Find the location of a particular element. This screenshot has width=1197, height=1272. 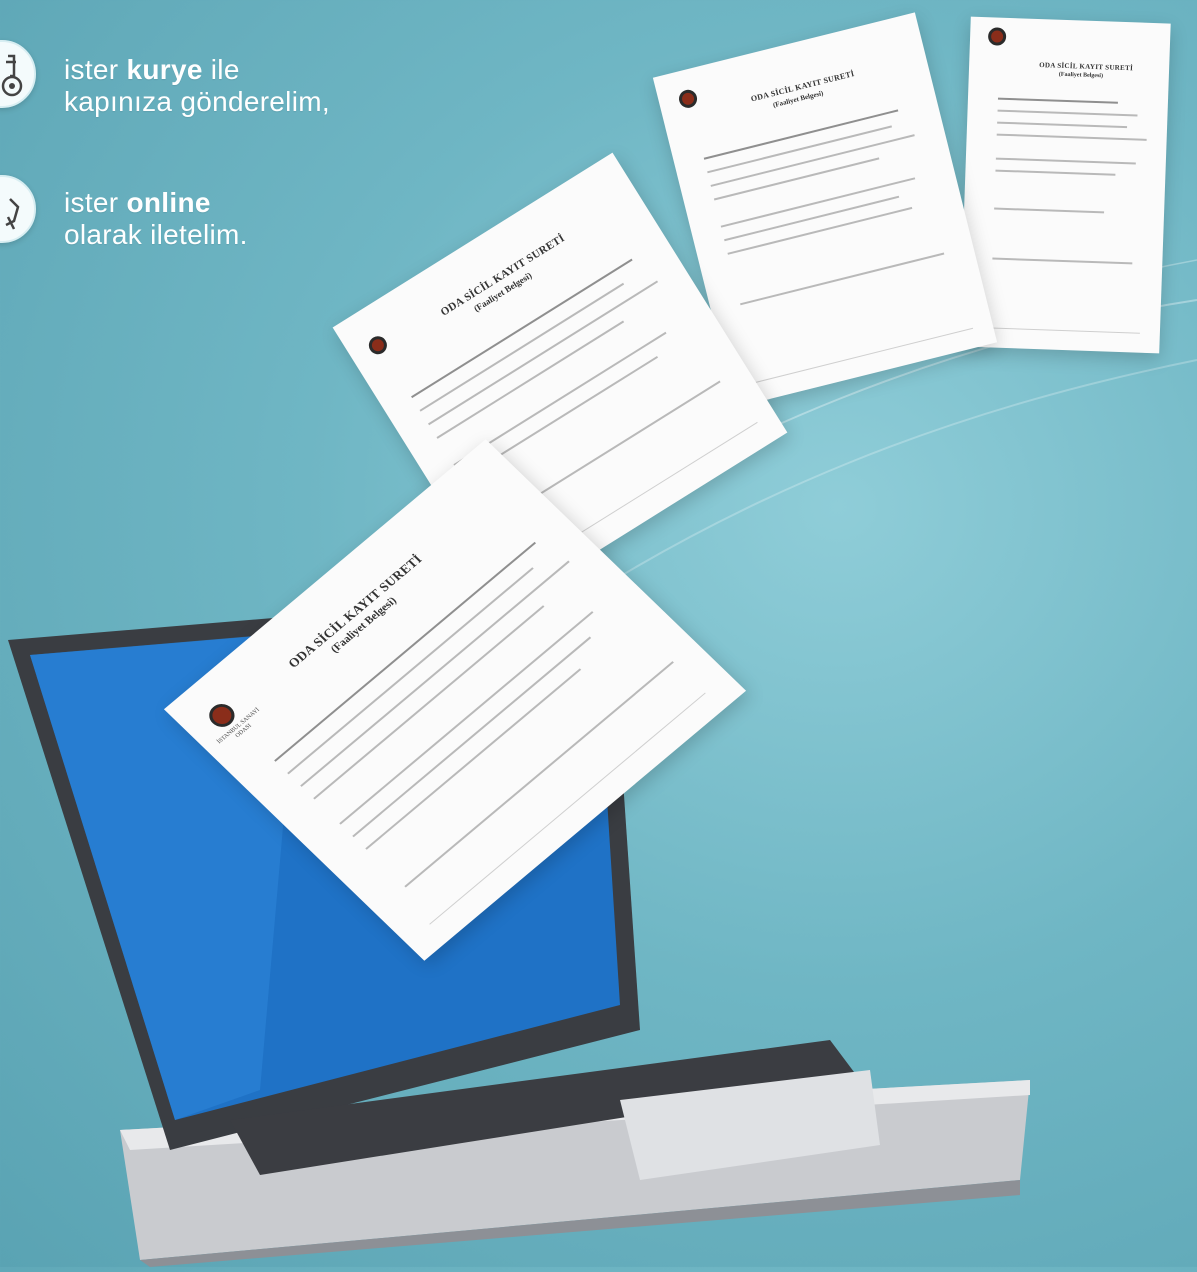

document-subtitle: (Faaliyet Belgesi) is located at coordinates (1081, 75).